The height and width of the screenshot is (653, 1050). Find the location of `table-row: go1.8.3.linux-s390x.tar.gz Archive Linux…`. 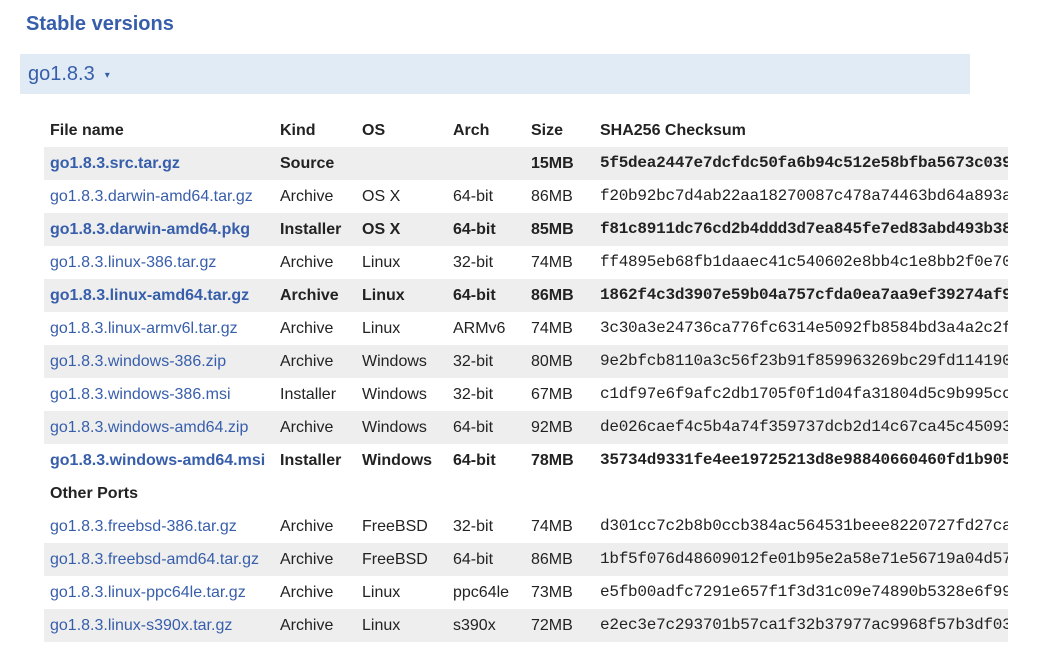

table-row: go1.8.3.linux-s390x.tar.gz Archive Linux… is located at coordinates (526, 625).